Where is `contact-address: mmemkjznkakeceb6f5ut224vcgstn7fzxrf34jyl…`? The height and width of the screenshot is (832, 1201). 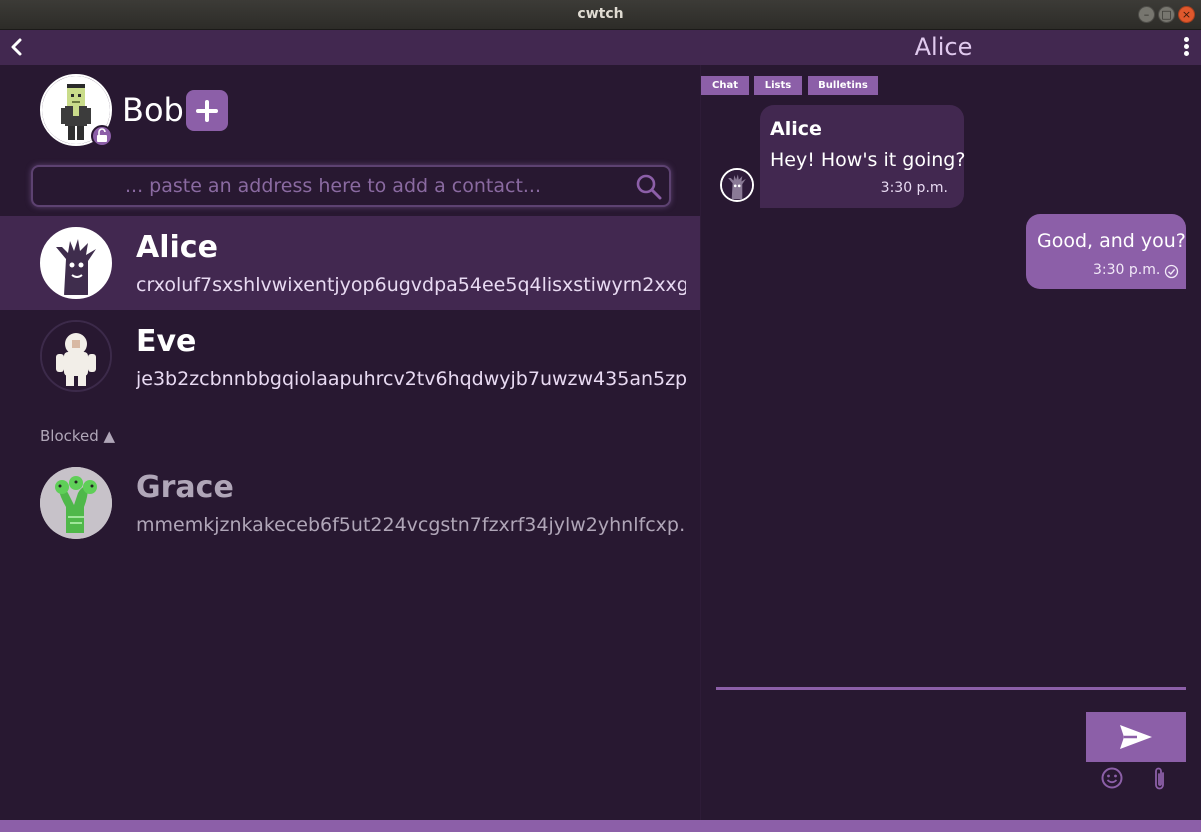
contact-address: mmemkjznkakeceb6f5ut224vcgstn7fzxrf34jyl… is located at coordinates (411, 525).